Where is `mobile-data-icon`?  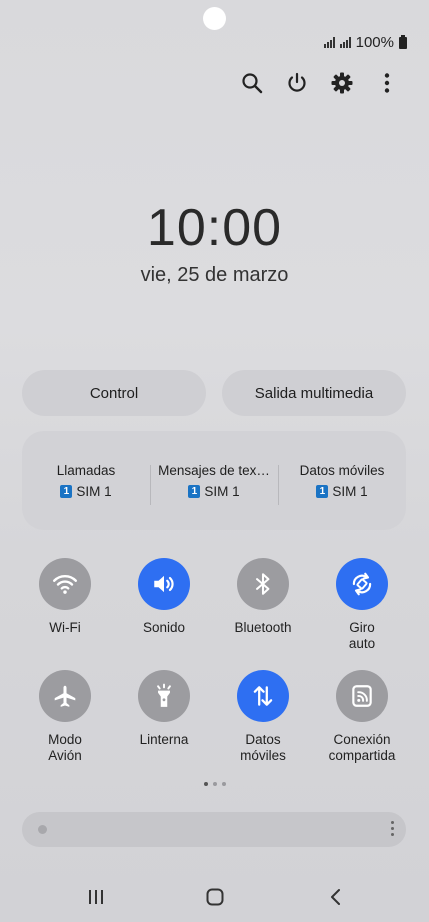 mobile-data-icon is located at coordinates (263, 696).